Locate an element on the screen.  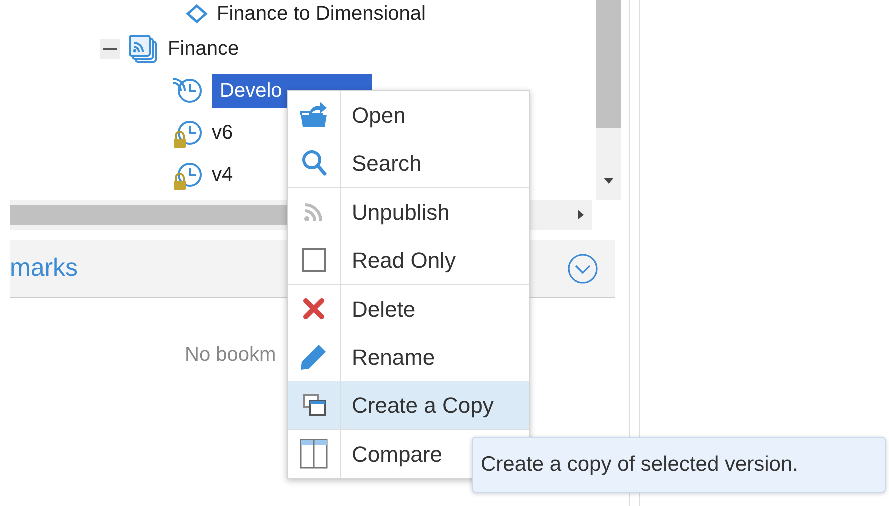
tooltip: Create a copy of selected version. is located at coordinates (679, 465).